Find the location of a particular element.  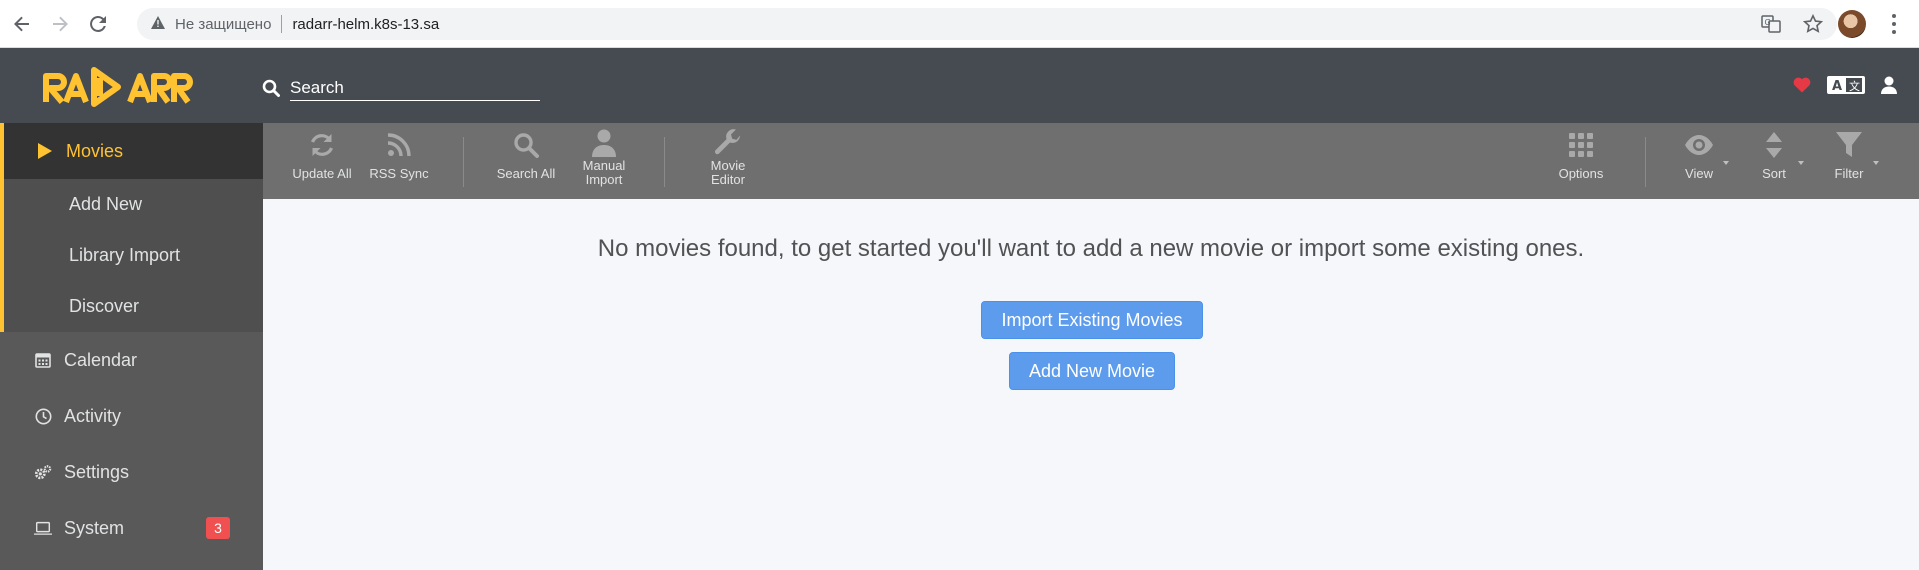

svg-text: A is located at coordinates (1837, 86).